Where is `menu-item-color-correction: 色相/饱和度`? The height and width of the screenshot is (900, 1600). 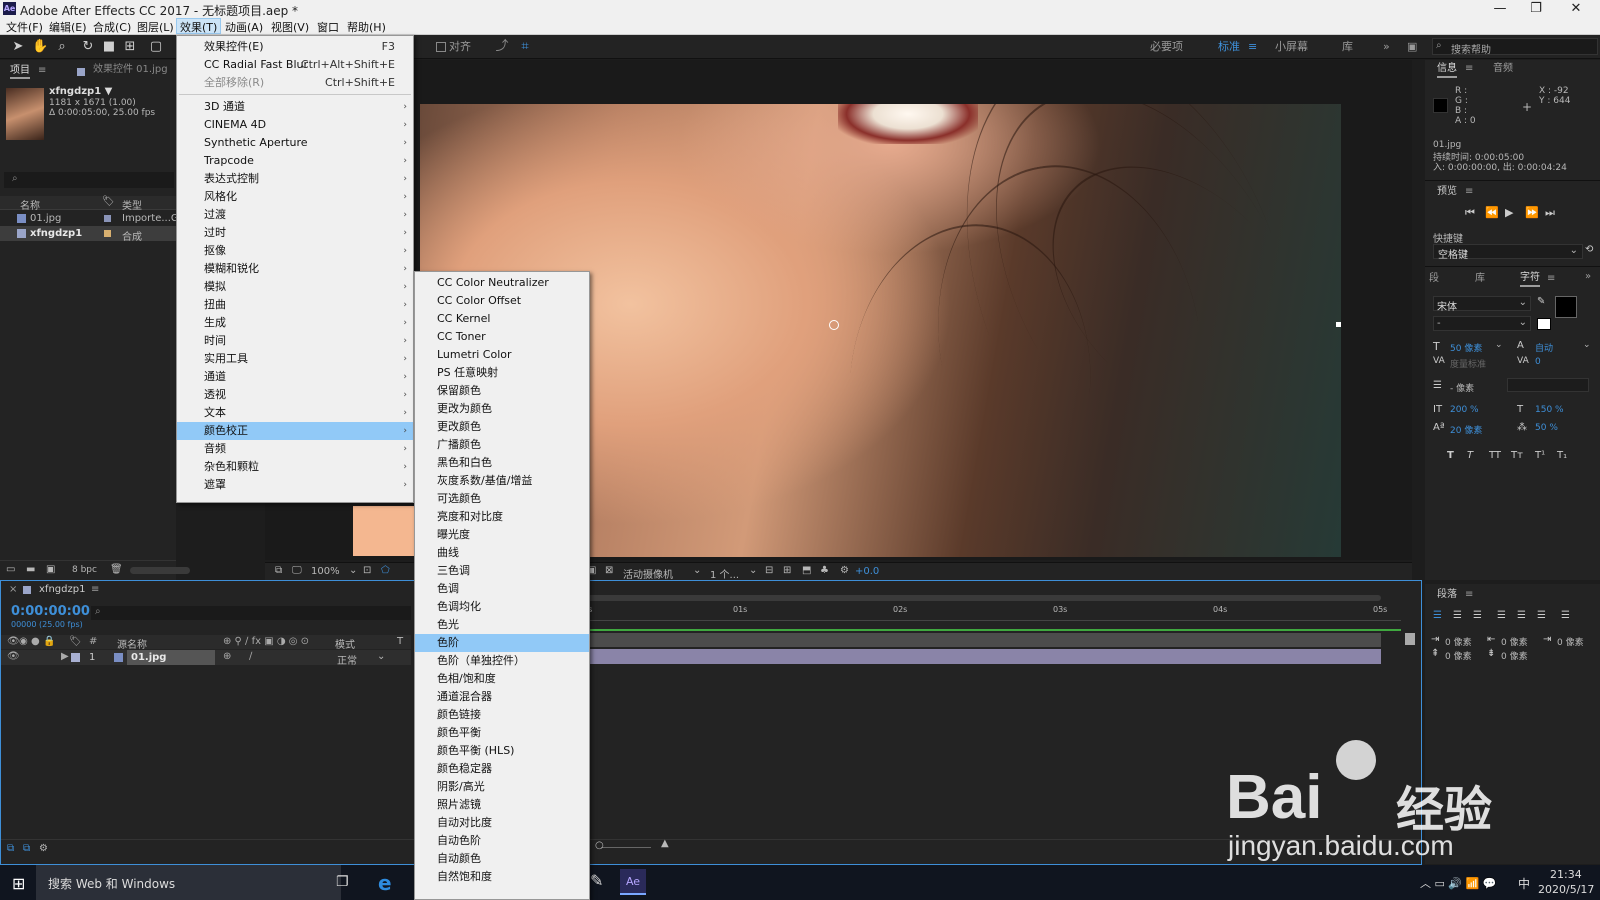
menu-item-color-correction: 色相/饱和度 is located at coordinates (502, 679).